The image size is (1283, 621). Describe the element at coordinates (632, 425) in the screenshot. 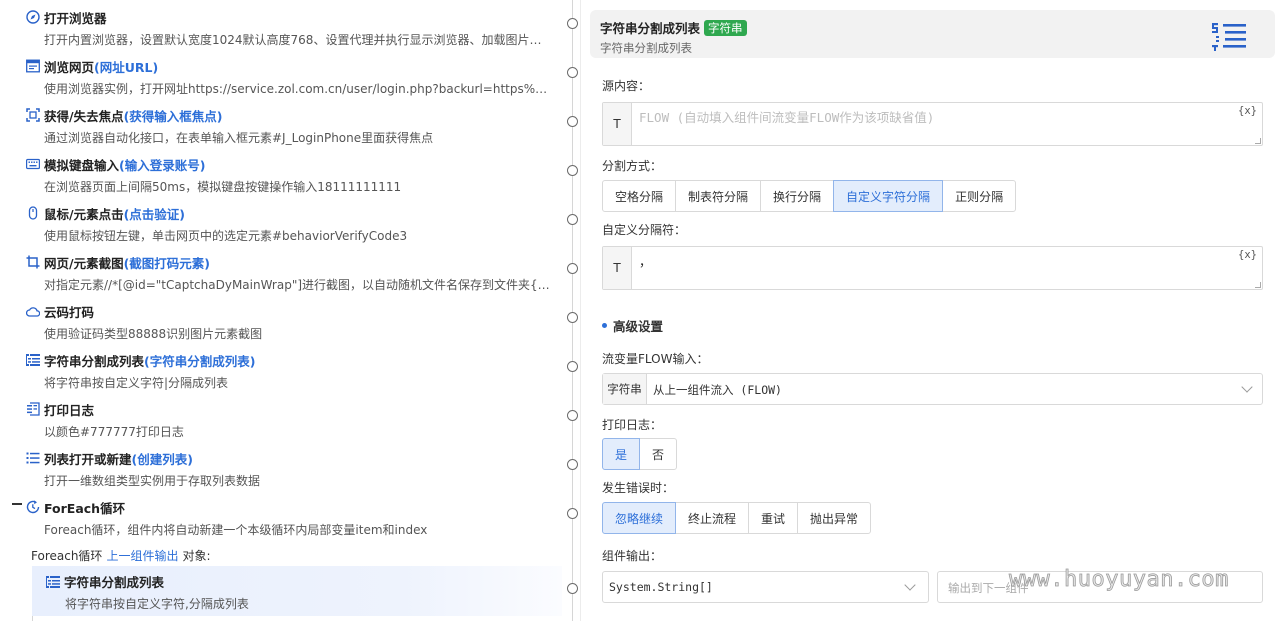

I see `print-log-label: 打印日志：` at that location.